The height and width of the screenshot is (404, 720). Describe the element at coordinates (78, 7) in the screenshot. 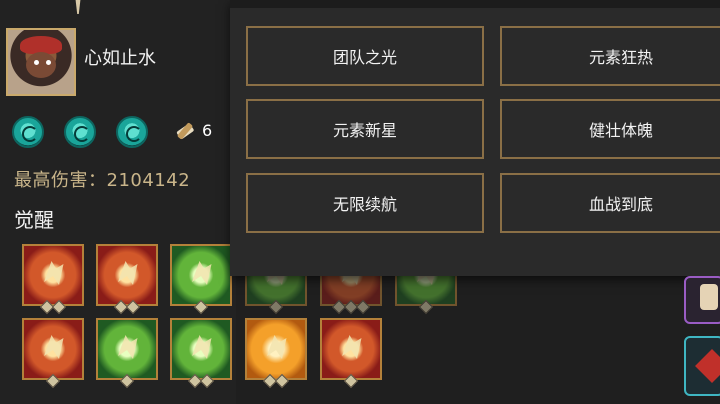

I see `notch-indicator` at that location.